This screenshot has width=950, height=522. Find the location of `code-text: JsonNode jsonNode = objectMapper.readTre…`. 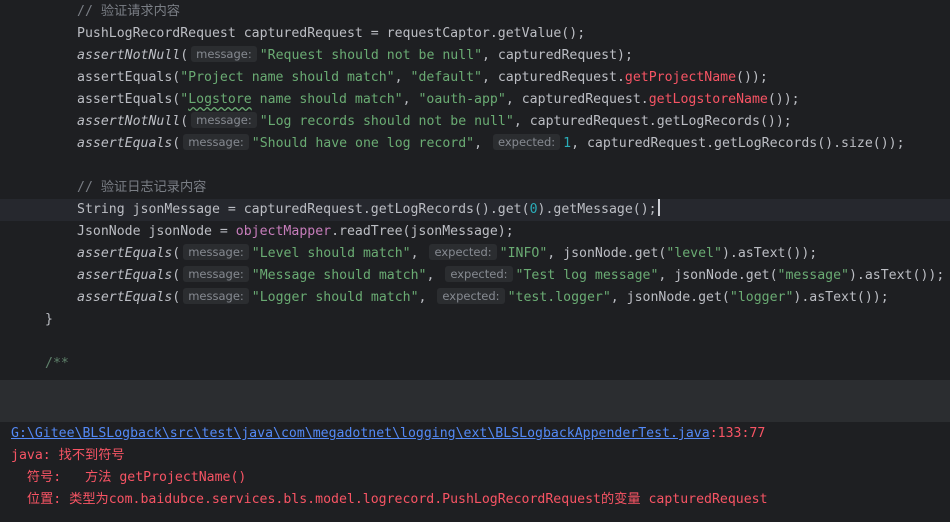

code-text: JsonNode jsonNode = objectMapper.readTre… is located at coordinates (295, 231).